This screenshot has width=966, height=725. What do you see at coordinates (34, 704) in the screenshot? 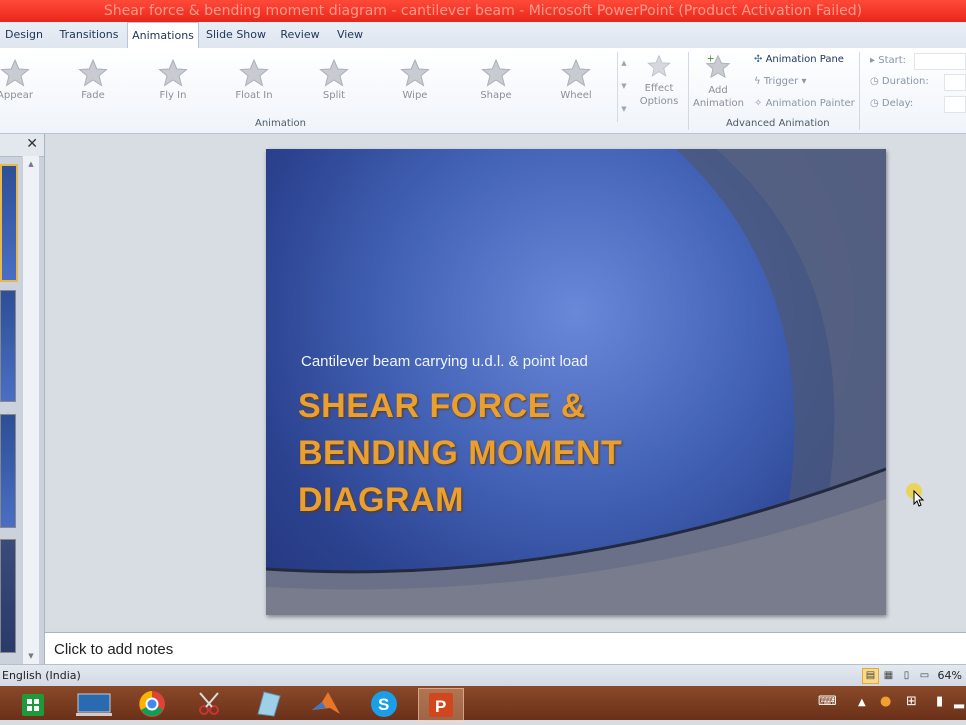
I see `store-icon` at bounding box center [34, 704].